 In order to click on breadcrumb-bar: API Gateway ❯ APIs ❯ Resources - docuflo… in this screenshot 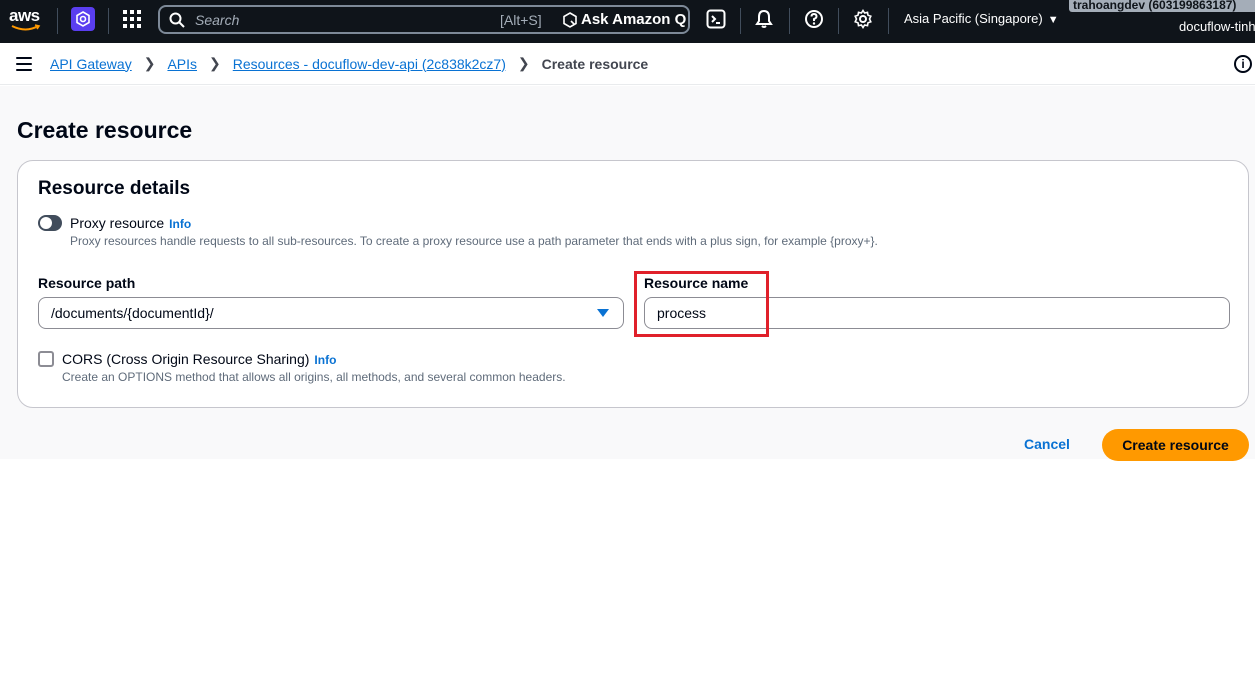, I will do `click(627, 64)`.